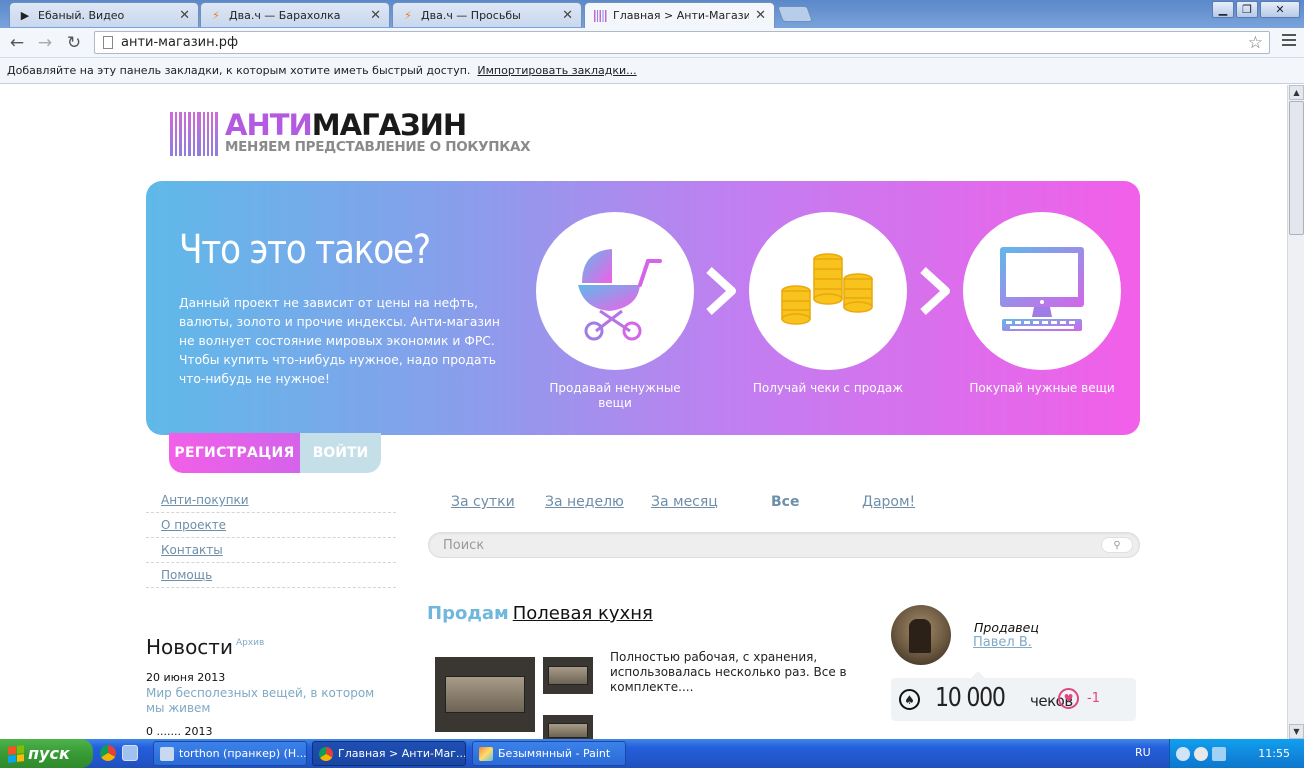  What do you see at coordinates (1013, 696) in the screenshot?
I see `price-box: ♠ 10 000 чеков ♥ -1` at bounding box center [1013, 696].